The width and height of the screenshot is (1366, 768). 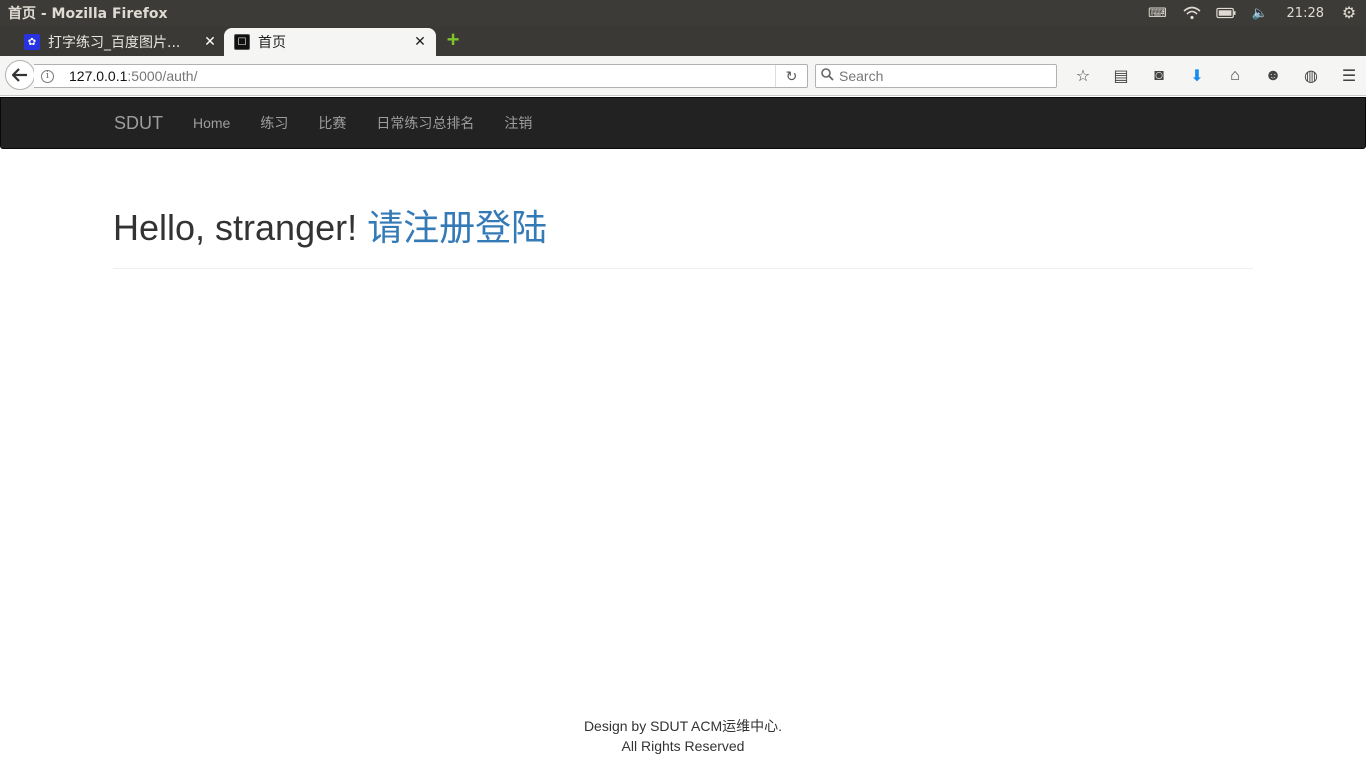 What do you see at coordinates (1235, 76) in the screenshot?
I see `home-icon: ⌂` at bounding box center [1235, 76].